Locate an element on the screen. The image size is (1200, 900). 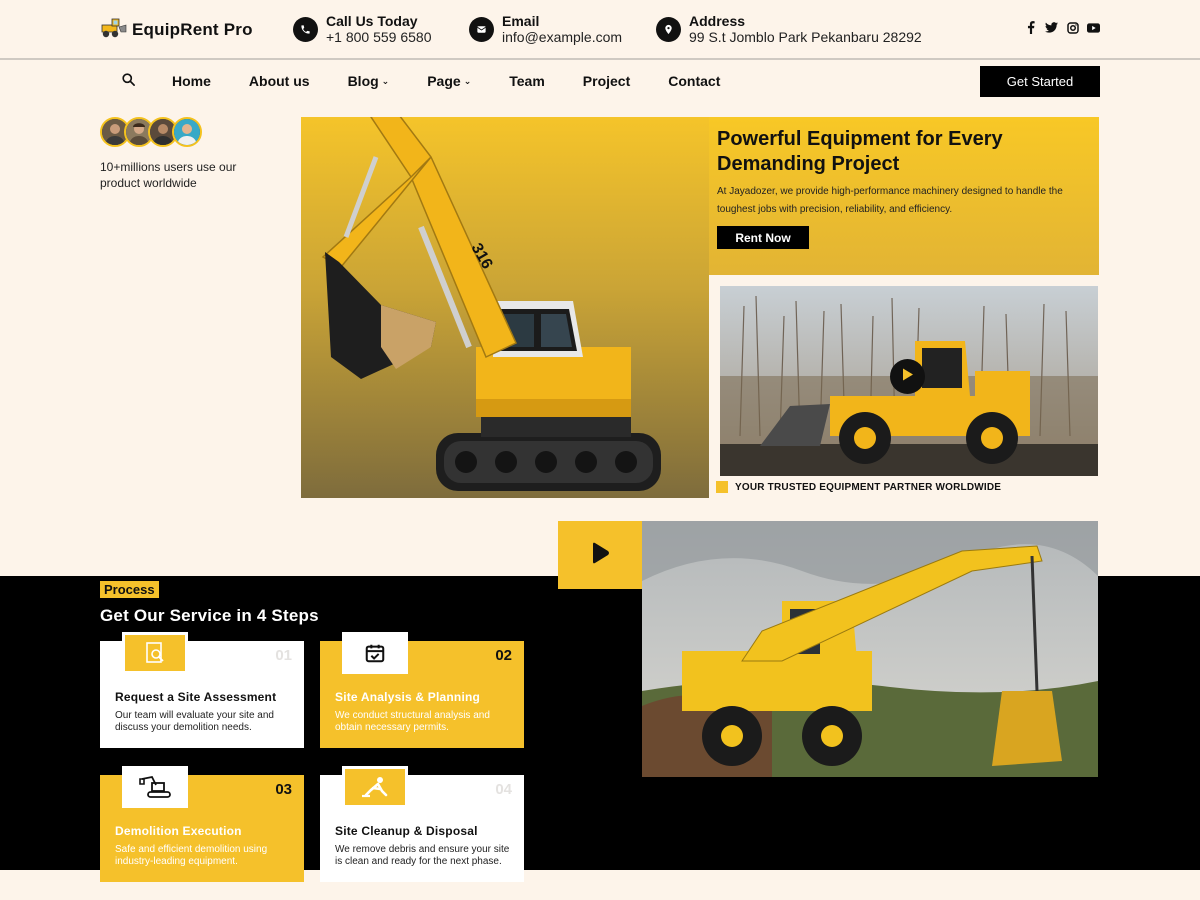
contact-label: Email is located at coordinates (521, 21).